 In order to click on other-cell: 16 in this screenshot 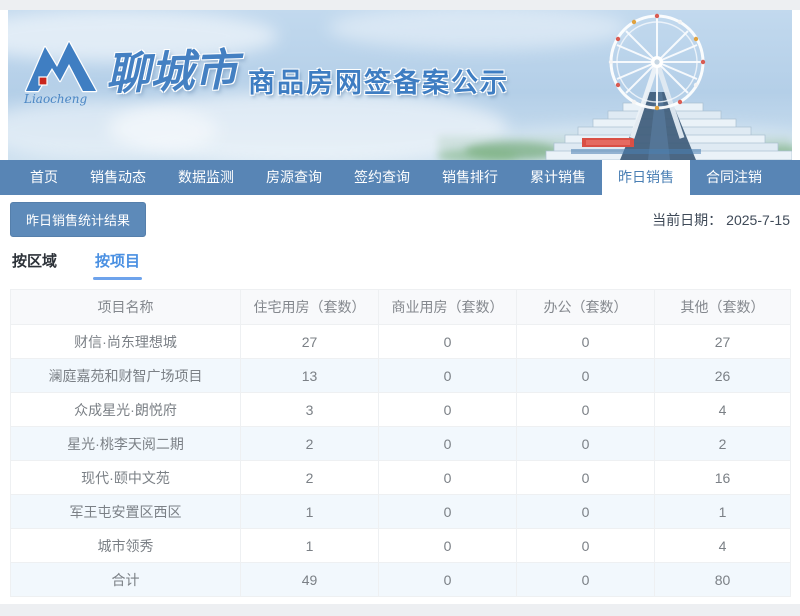, I will do `click(722, 477)`.